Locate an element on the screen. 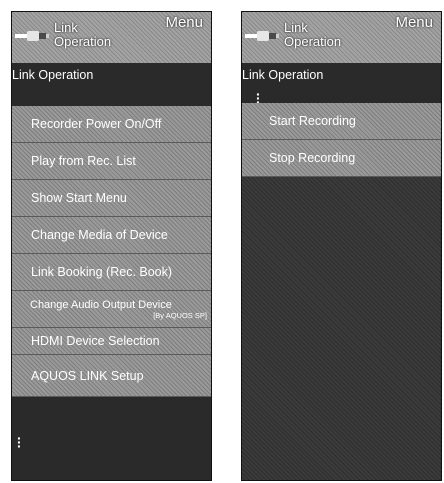 This screenshot has height=483, width=444. menu-item-start-recording: Start Recording is located at coordinates (341, 121).